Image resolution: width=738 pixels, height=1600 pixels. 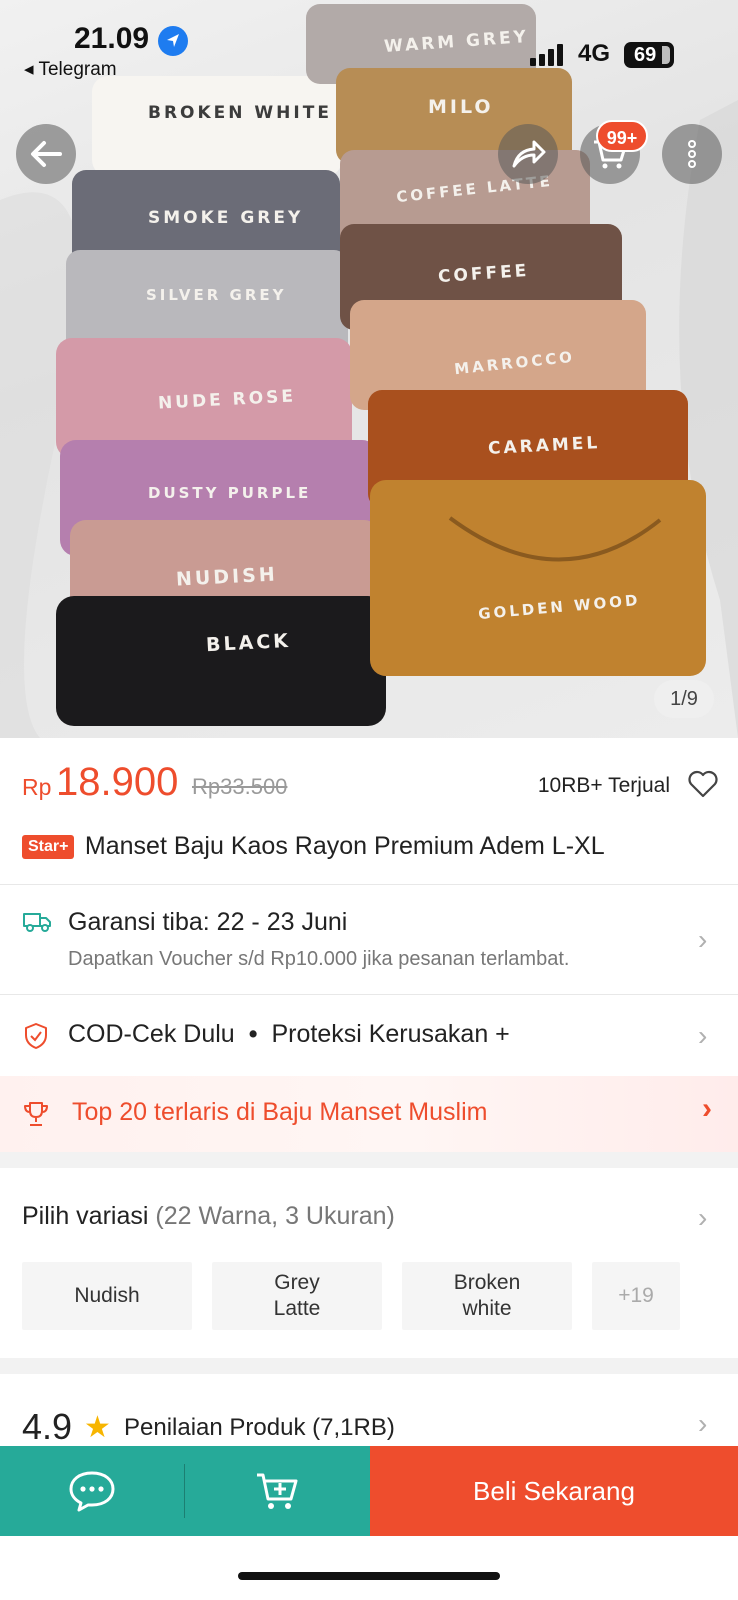 What do you see at coordinates (36, 1116) in the screenshot?
I see `trophy-icon` at bounding box center [36, 1116].